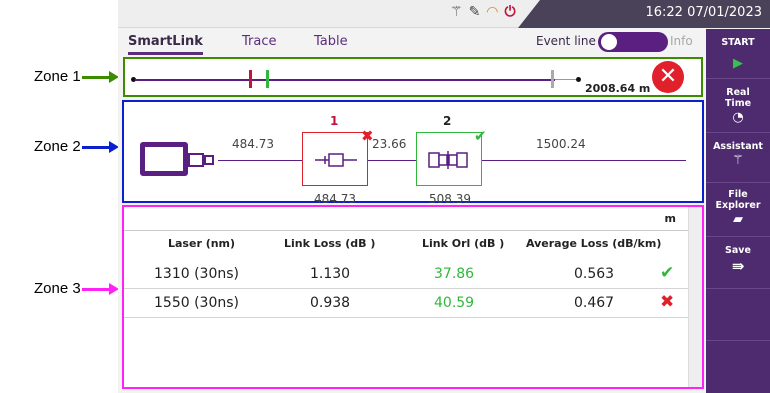  Describe the element at coordinates (196, 274) in the screenshot. I see `cell-laser: 1310 (30ns)` at that location.